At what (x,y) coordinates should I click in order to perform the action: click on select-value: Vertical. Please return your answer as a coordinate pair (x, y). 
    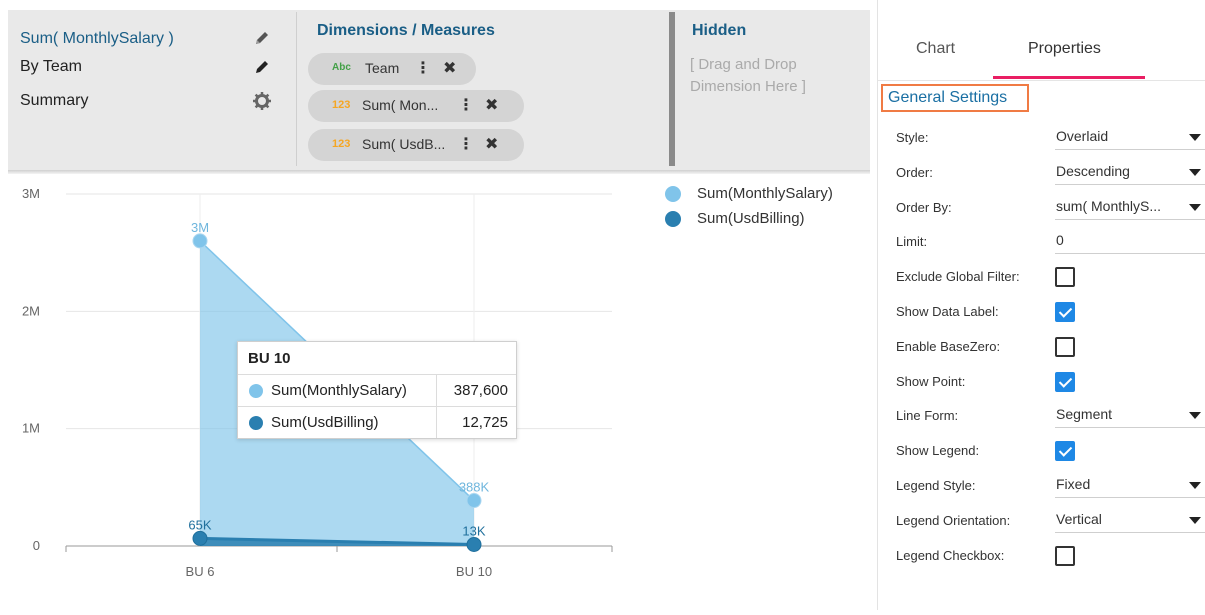
    Looking at the image, I should click on (1079, 519).